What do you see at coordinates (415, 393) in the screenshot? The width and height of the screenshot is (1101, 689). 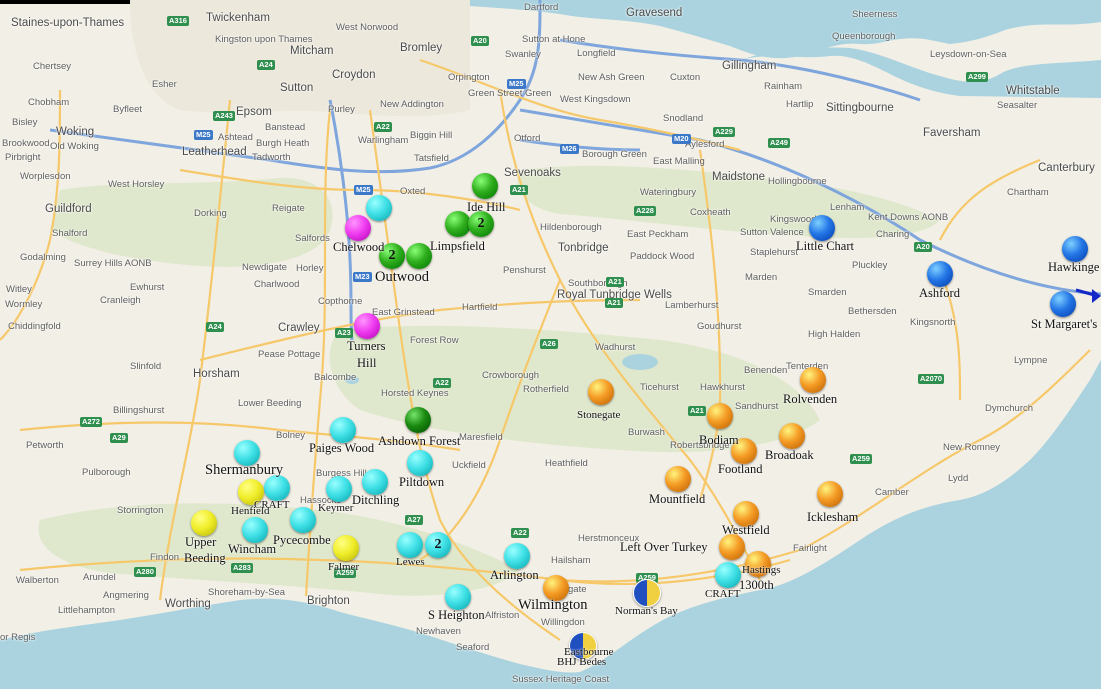 I see `place-label: Horsted Keynes` at bounding box center [415, 393].